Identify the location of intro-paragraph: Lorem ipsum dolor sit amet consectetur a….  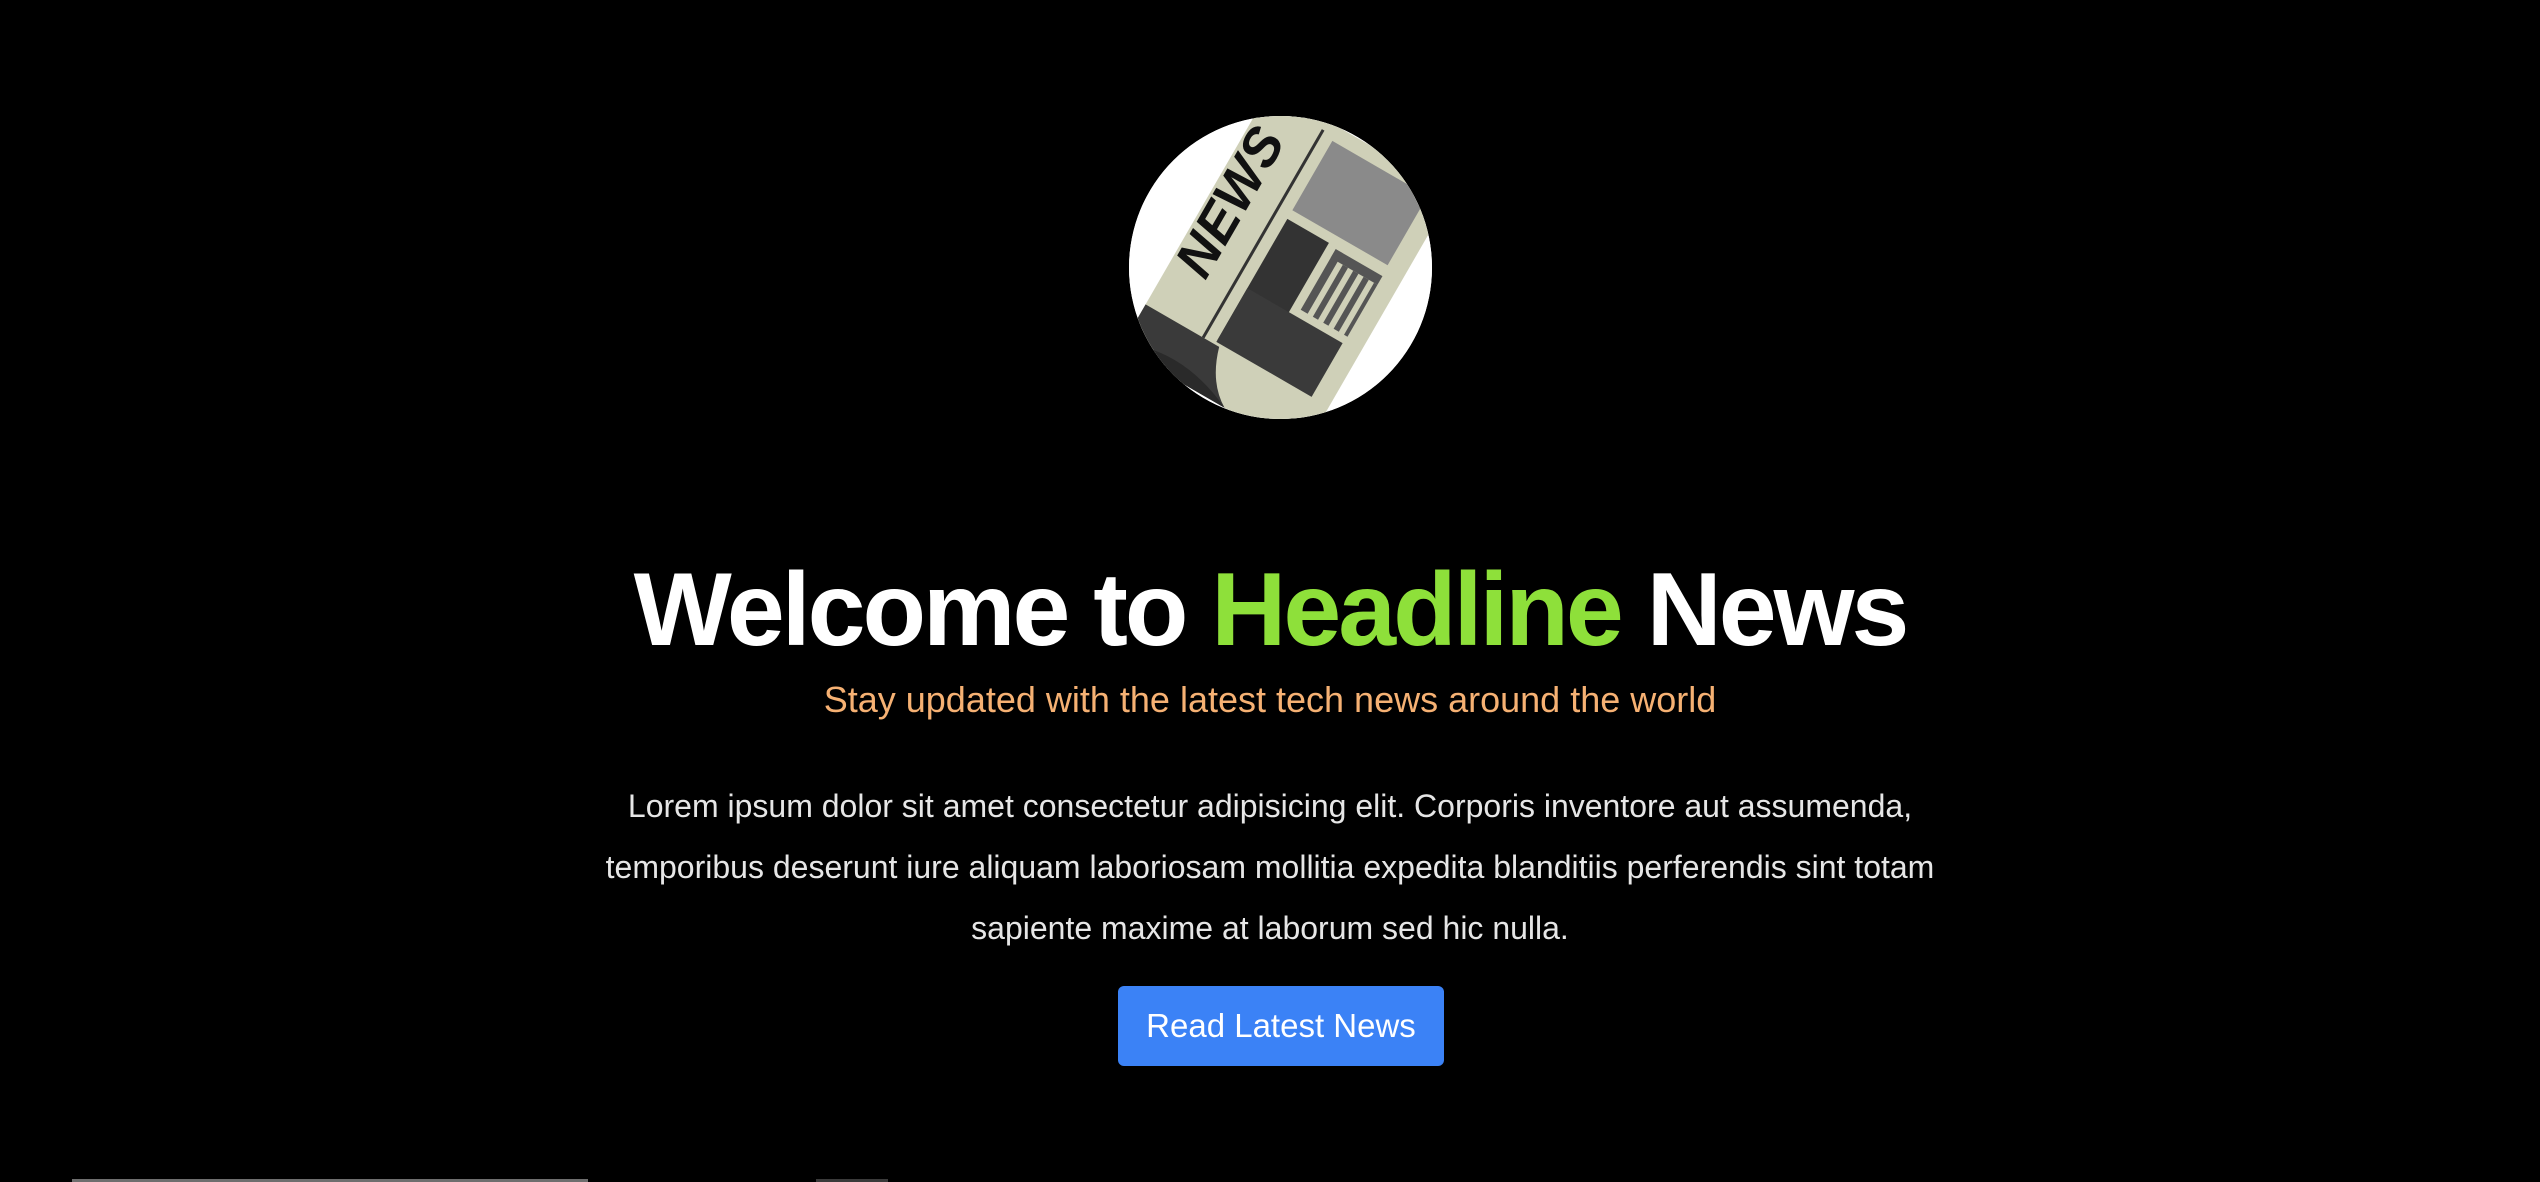
(1270, 867).